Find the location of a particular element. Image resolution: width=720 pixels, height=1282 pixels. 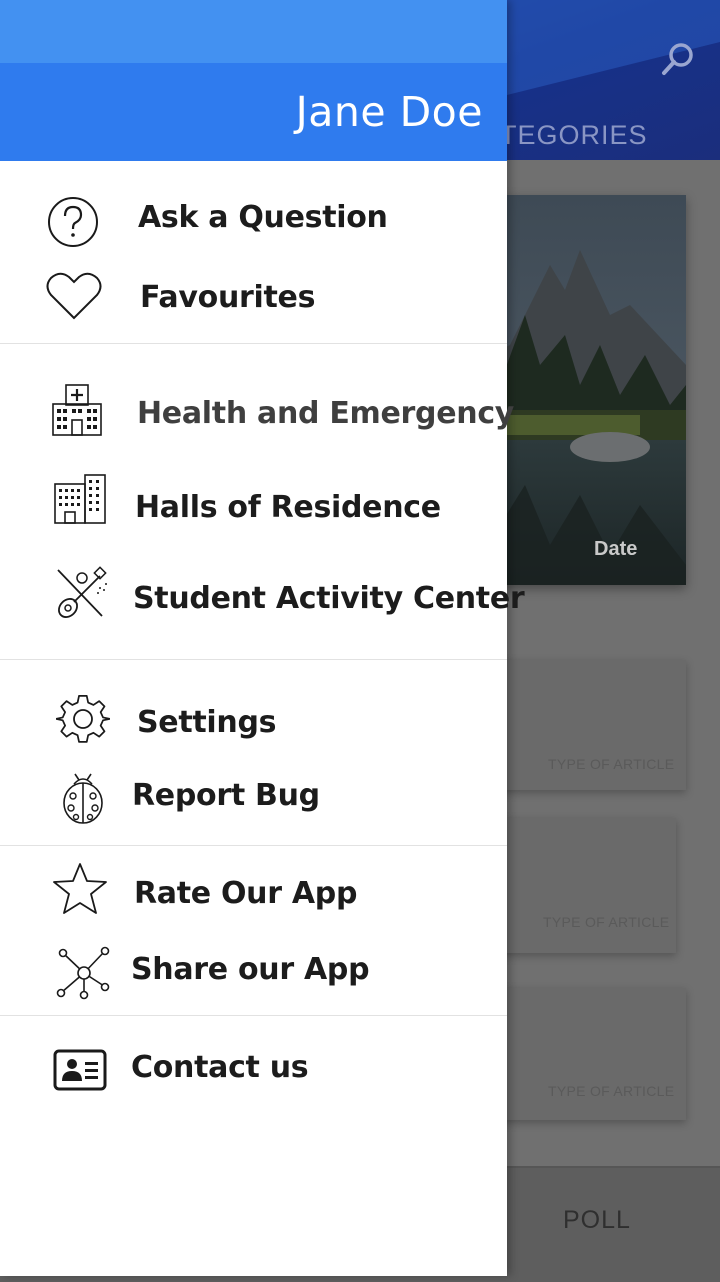

menu-item-favourites: Favourites is located at coordinates (253, 298).